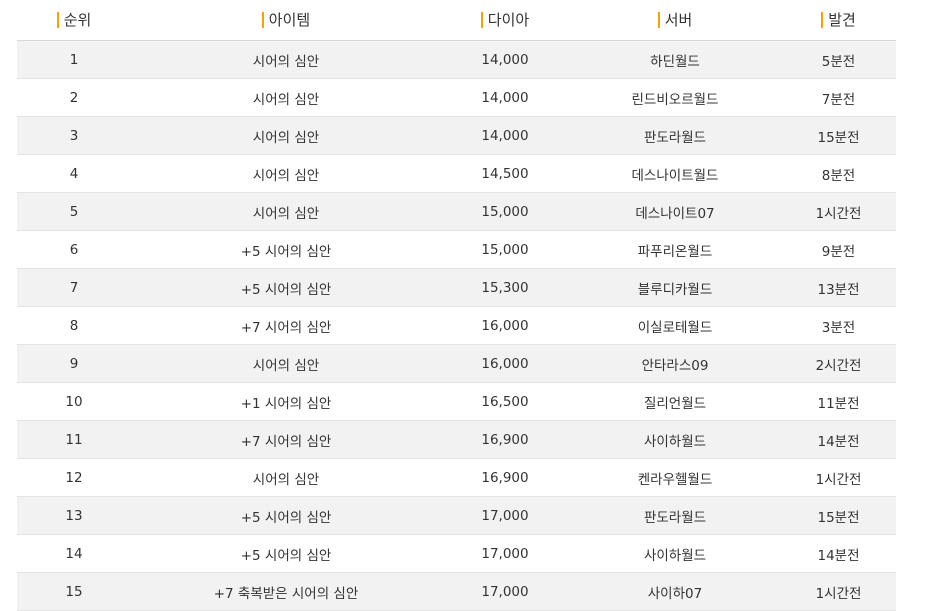  Describe the element at coordinates (505, 325) in the screenshot. I see `diamond-cell: 16,000` at that location.